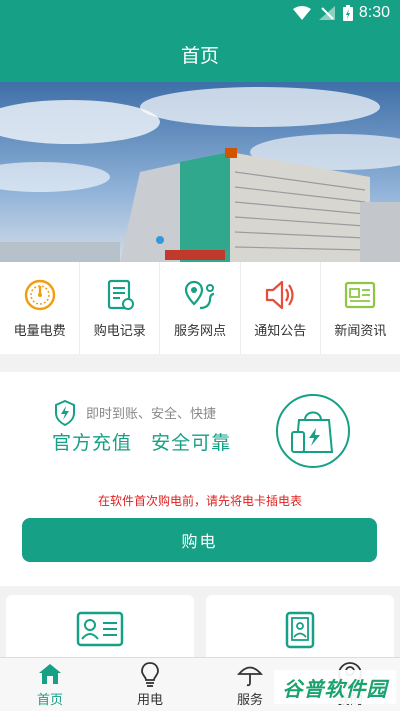 The width and height of the screenshot is (400, 711). Describe the element at coordinates (39, 294) in the screenshot. I see `gauge-icon` at that location.